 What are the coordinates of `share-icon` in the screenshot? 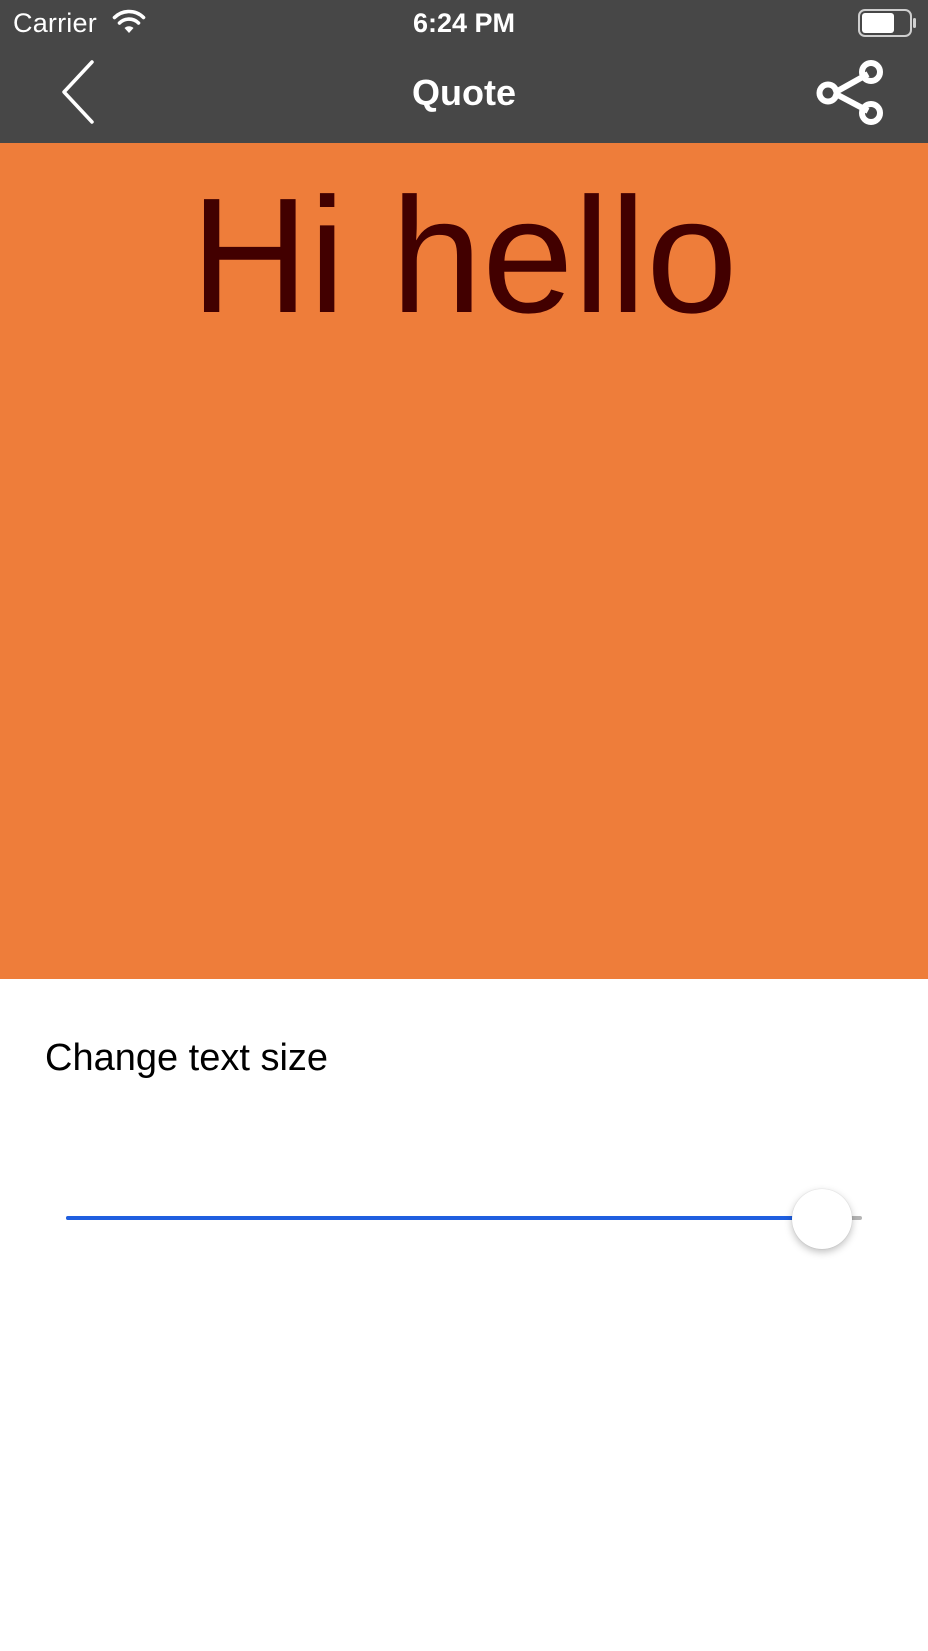 It's located at (849, 92).